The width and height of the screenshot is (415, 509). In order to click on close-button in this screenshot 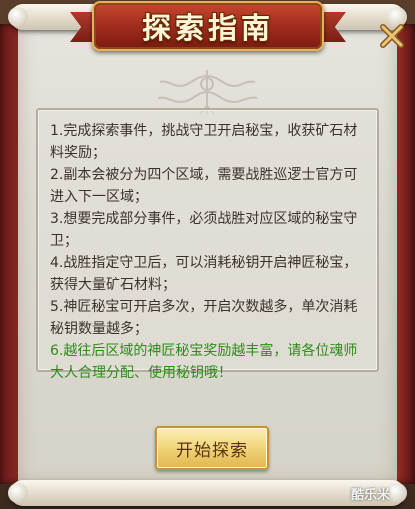, I will do `click(392, 36)`.